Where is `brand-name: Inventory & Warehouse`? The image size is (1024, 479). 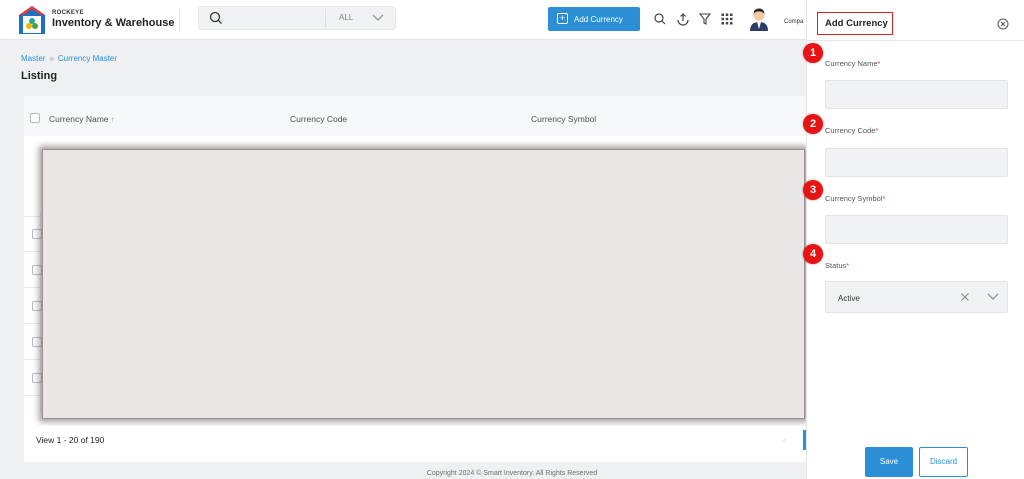 brand-name: Inventory & Warehouse is located at coordinates (113, 23).